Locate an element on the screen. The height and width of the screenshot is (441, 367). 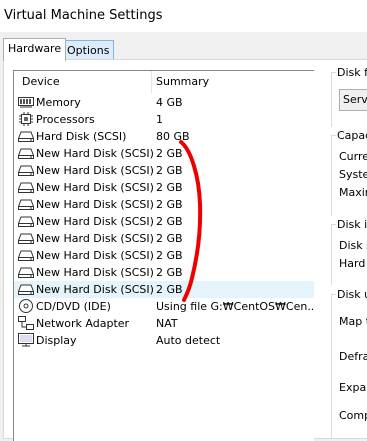
network-adapter-icon is located at coordinates (26, 323).